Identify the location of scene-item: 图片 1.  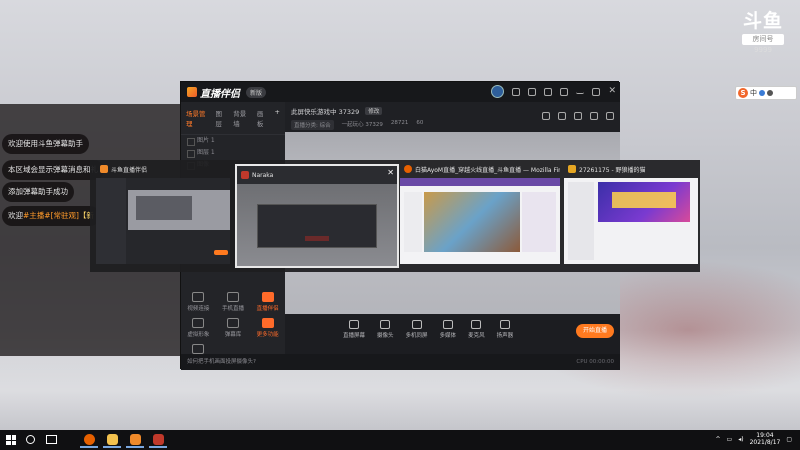
(233, 141).